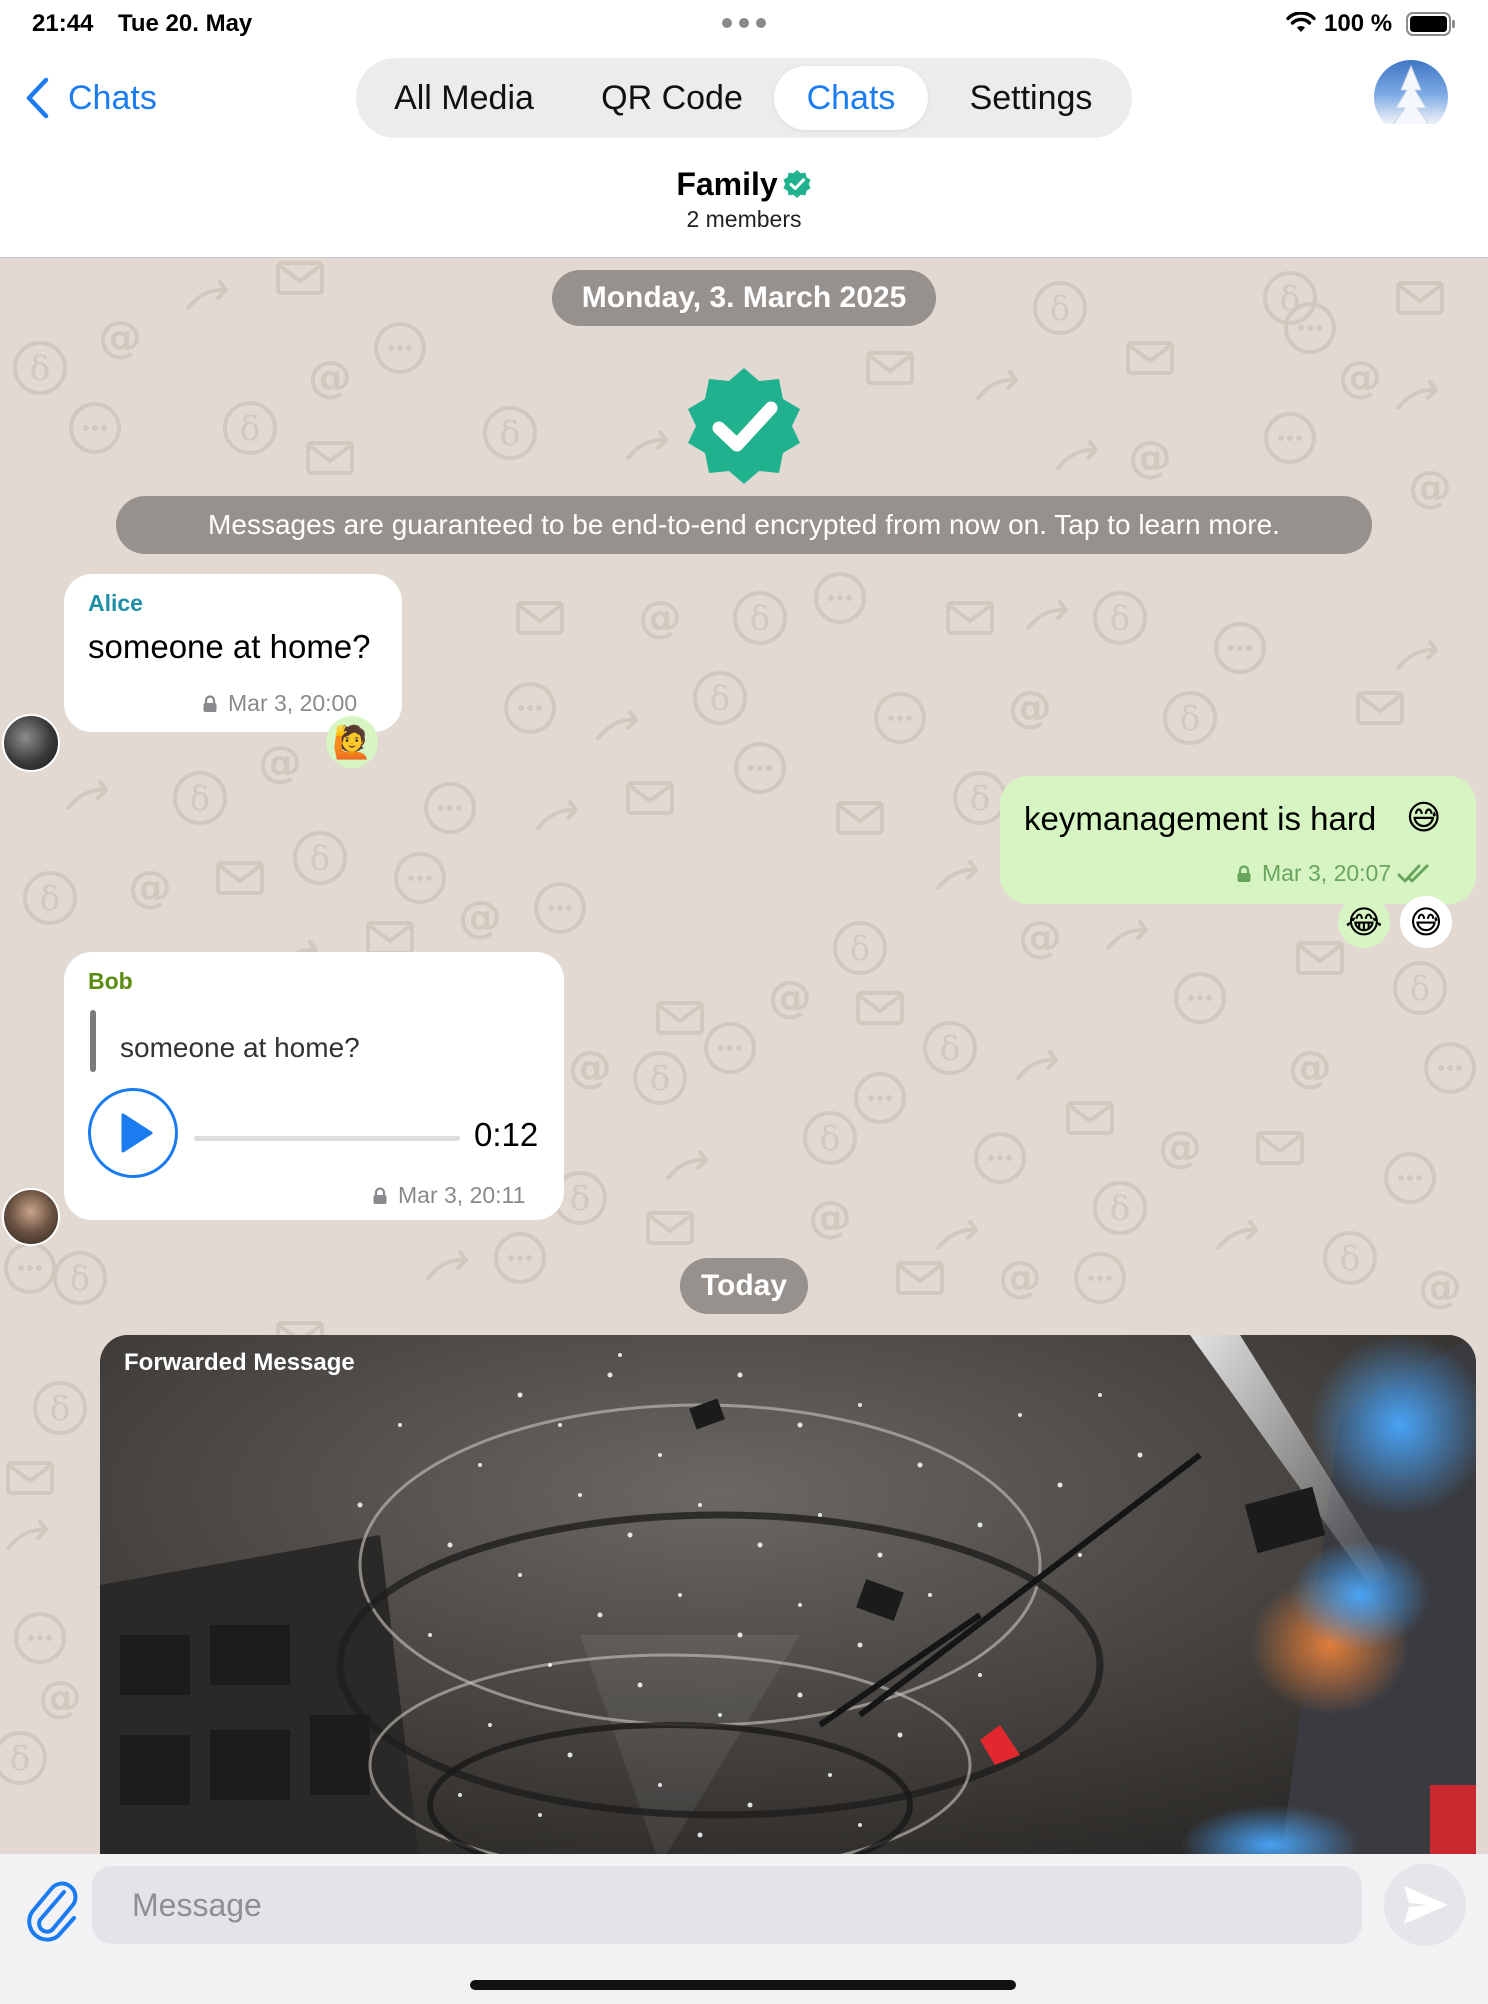 Image resolution: width=1488 pixels, height=2004 pixels. Describe the element at coordinates (1430, 24) in the screenshot. I see `battery-icon` at that location.